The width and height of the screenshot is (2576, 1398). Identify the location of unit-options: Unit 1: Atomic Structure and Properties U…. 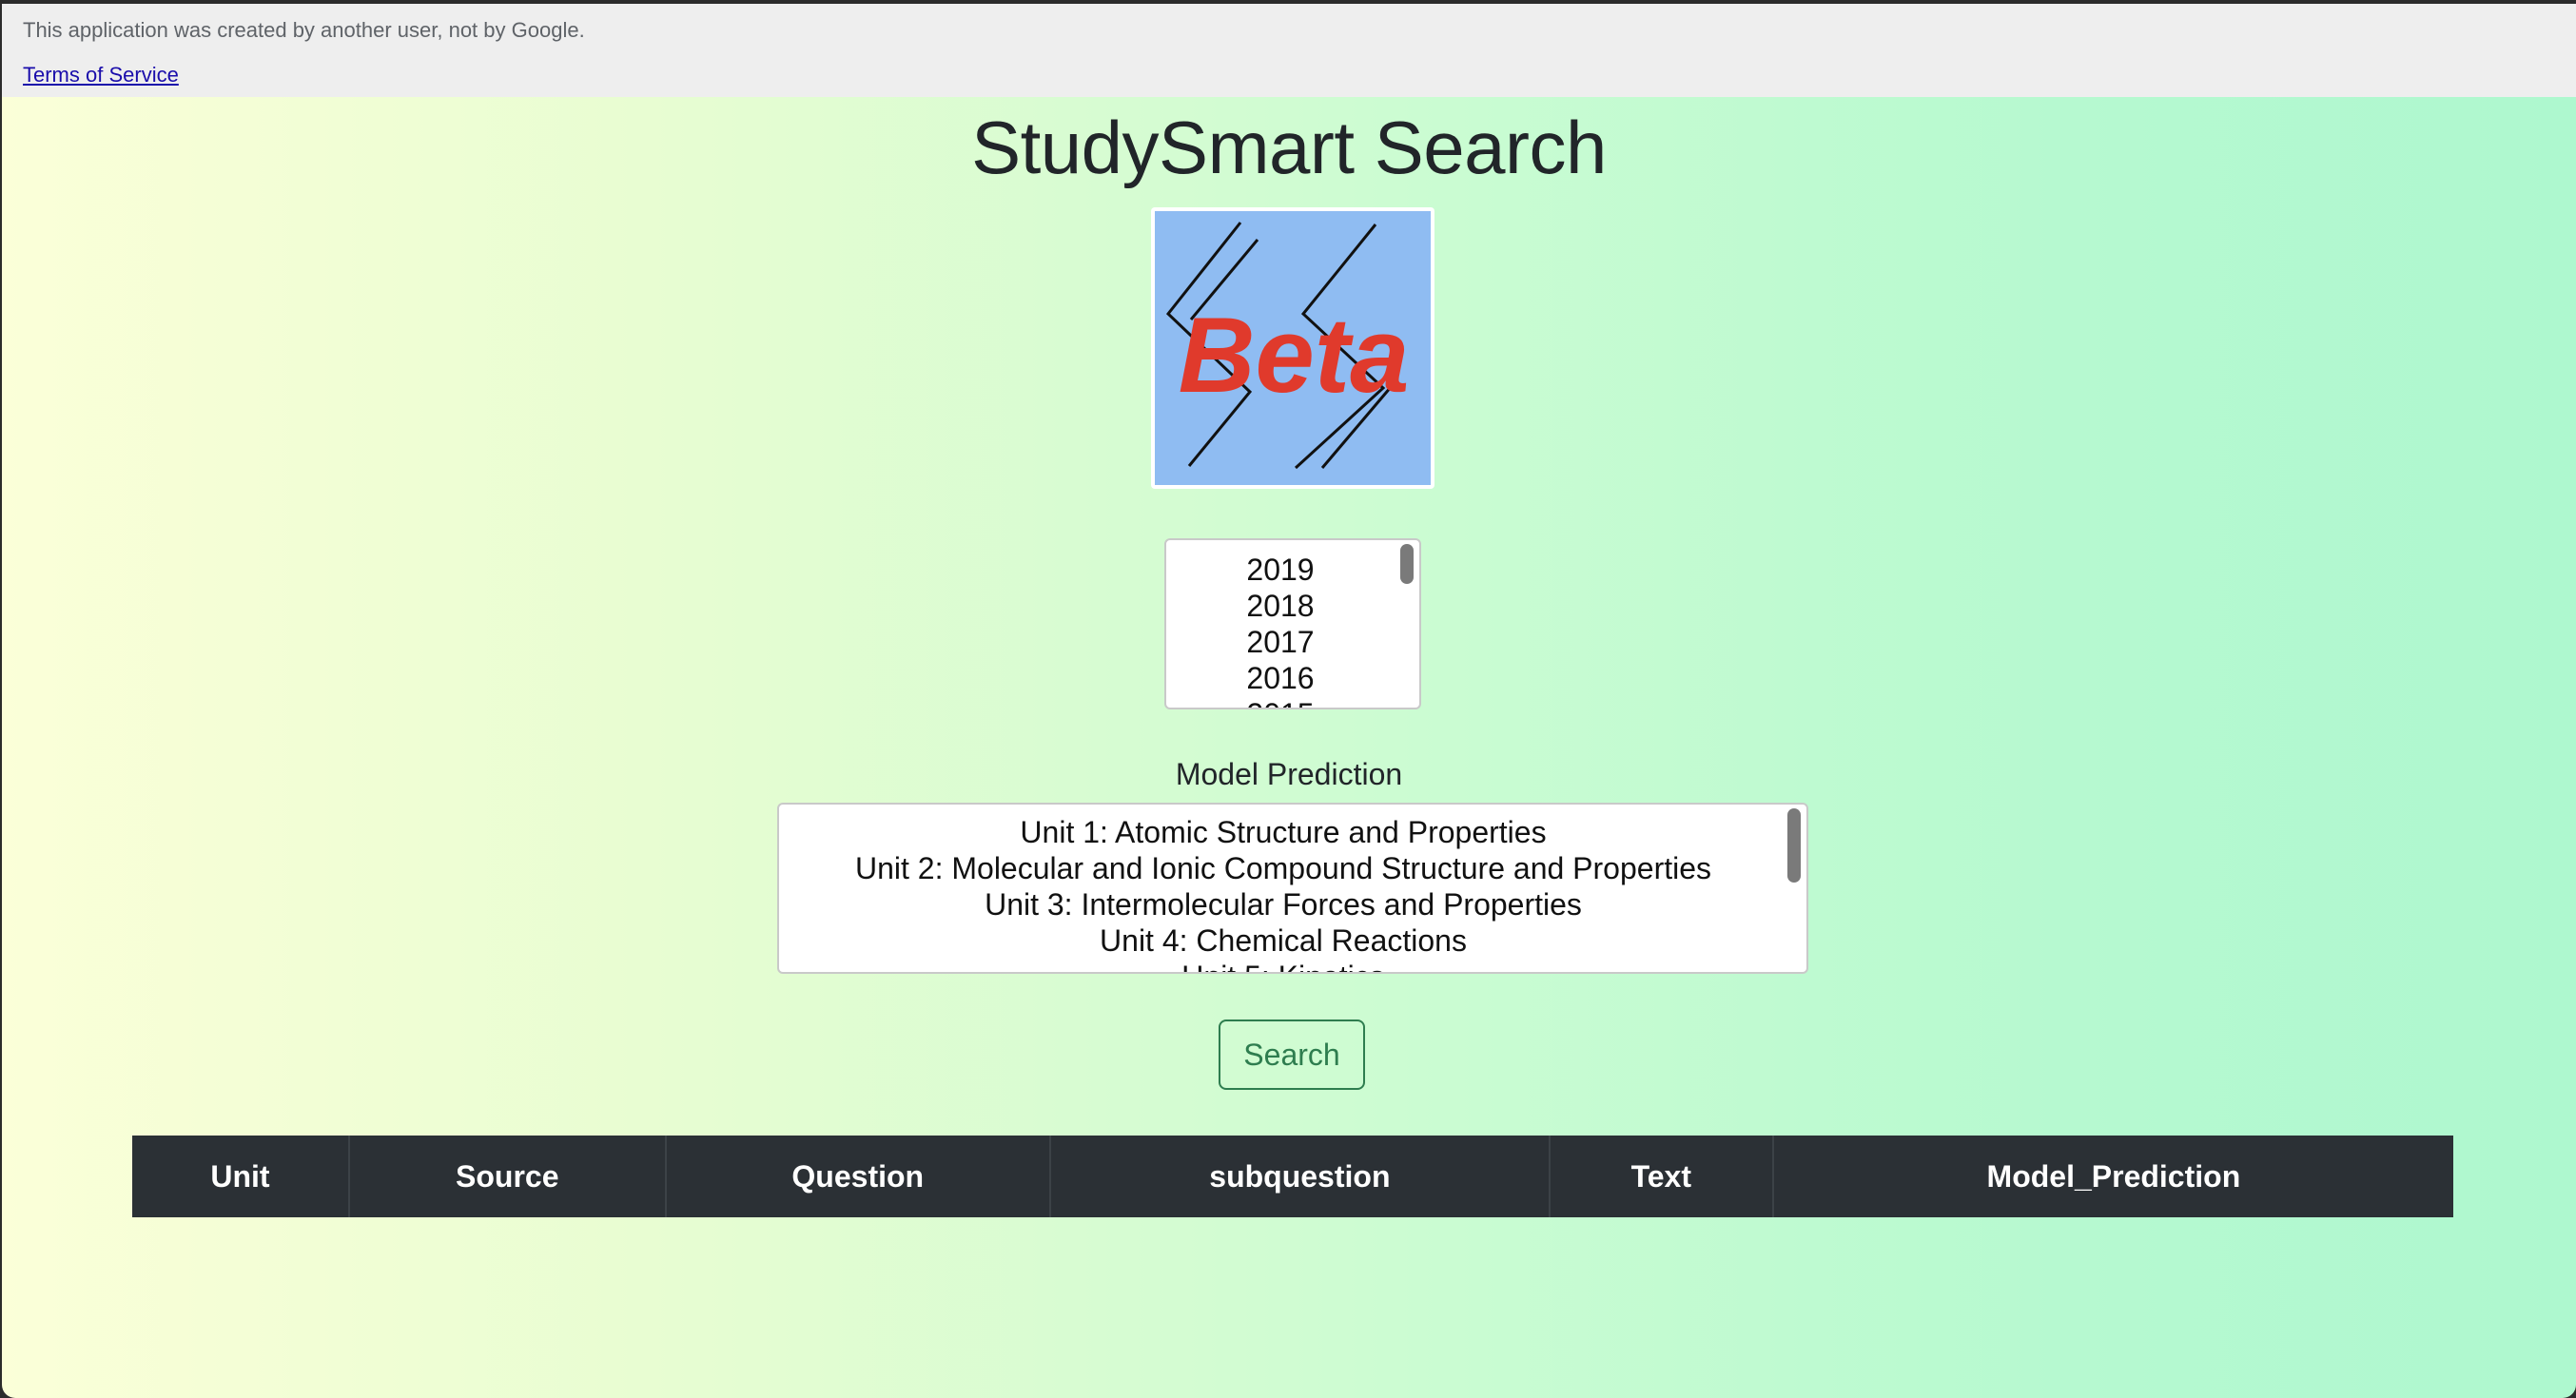
(1283, 893).